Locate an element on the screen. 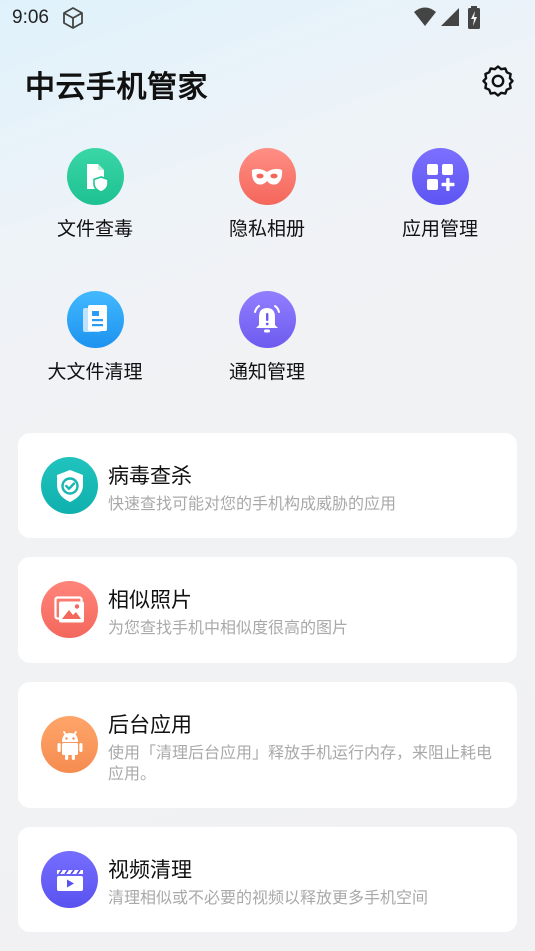 The height and width of the screenshot is (951, 535). card-virus-scan: 病毒查杀 快速查找可能对您的手机构成威胁的应用 is located at coordinates (267, 485).